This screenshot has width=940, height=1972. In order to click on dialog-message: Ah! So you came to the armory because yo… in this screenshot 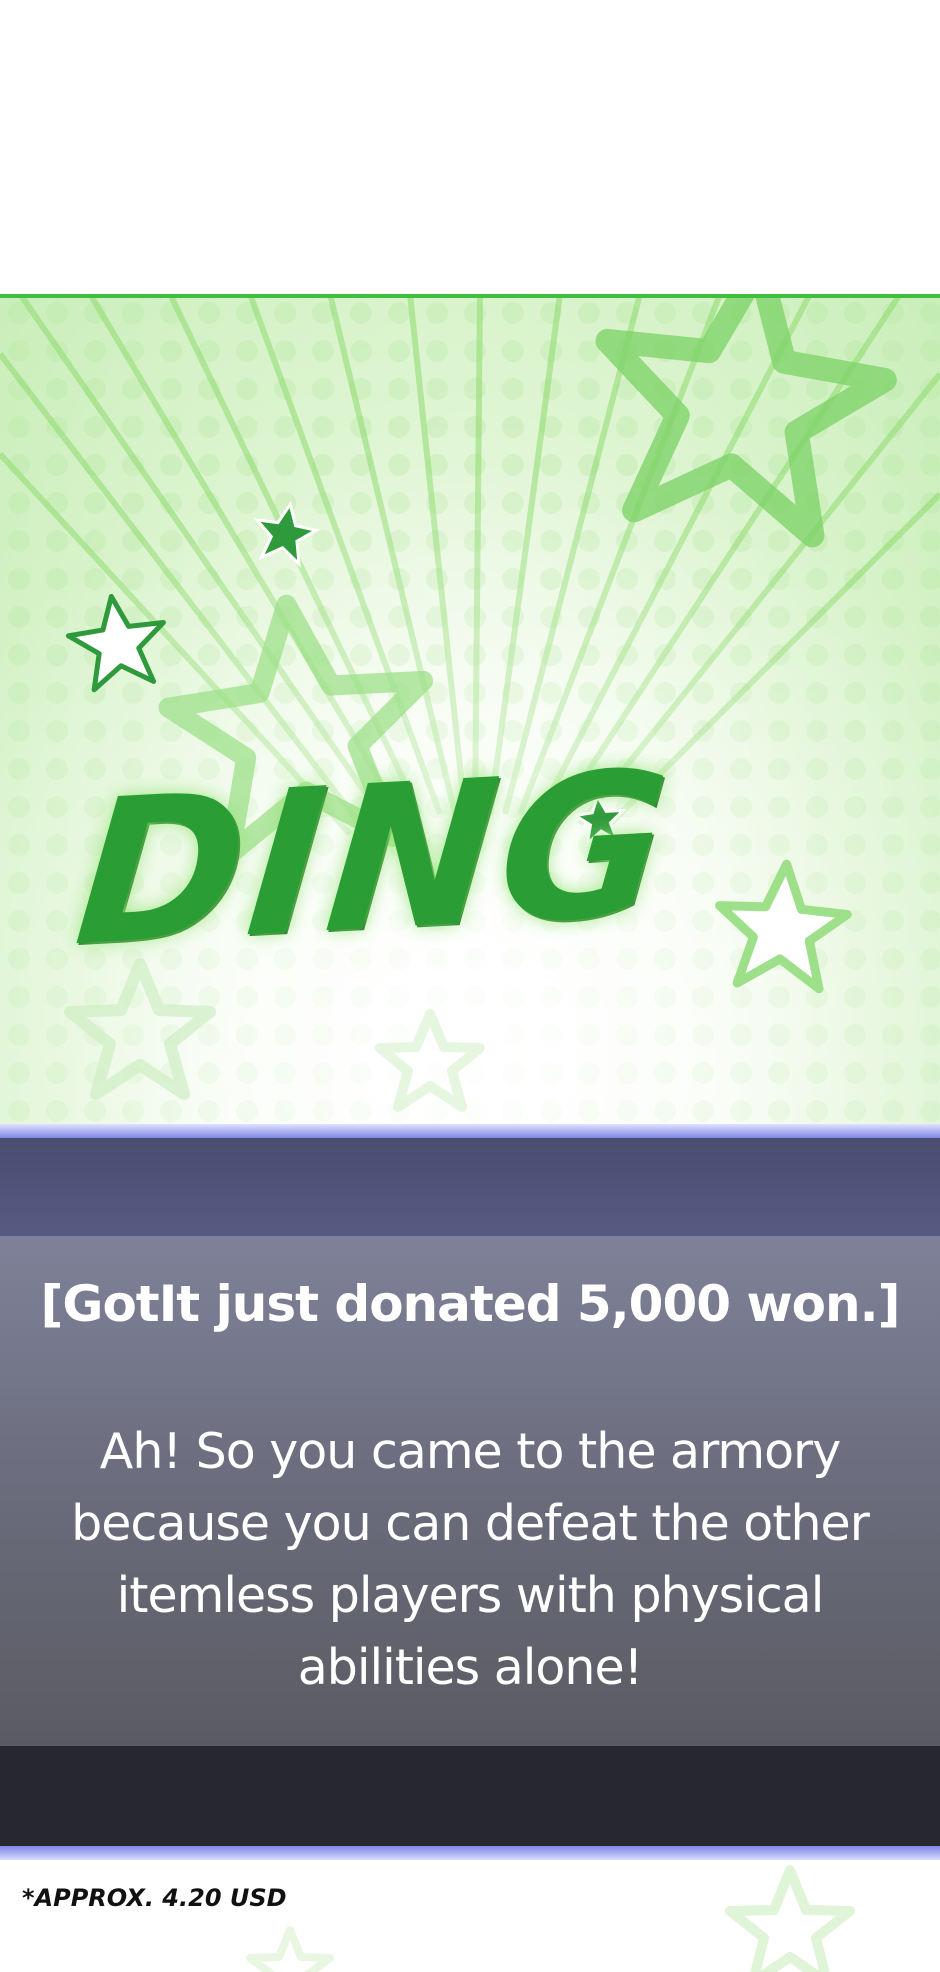, I will do `click(470, 1559)`.